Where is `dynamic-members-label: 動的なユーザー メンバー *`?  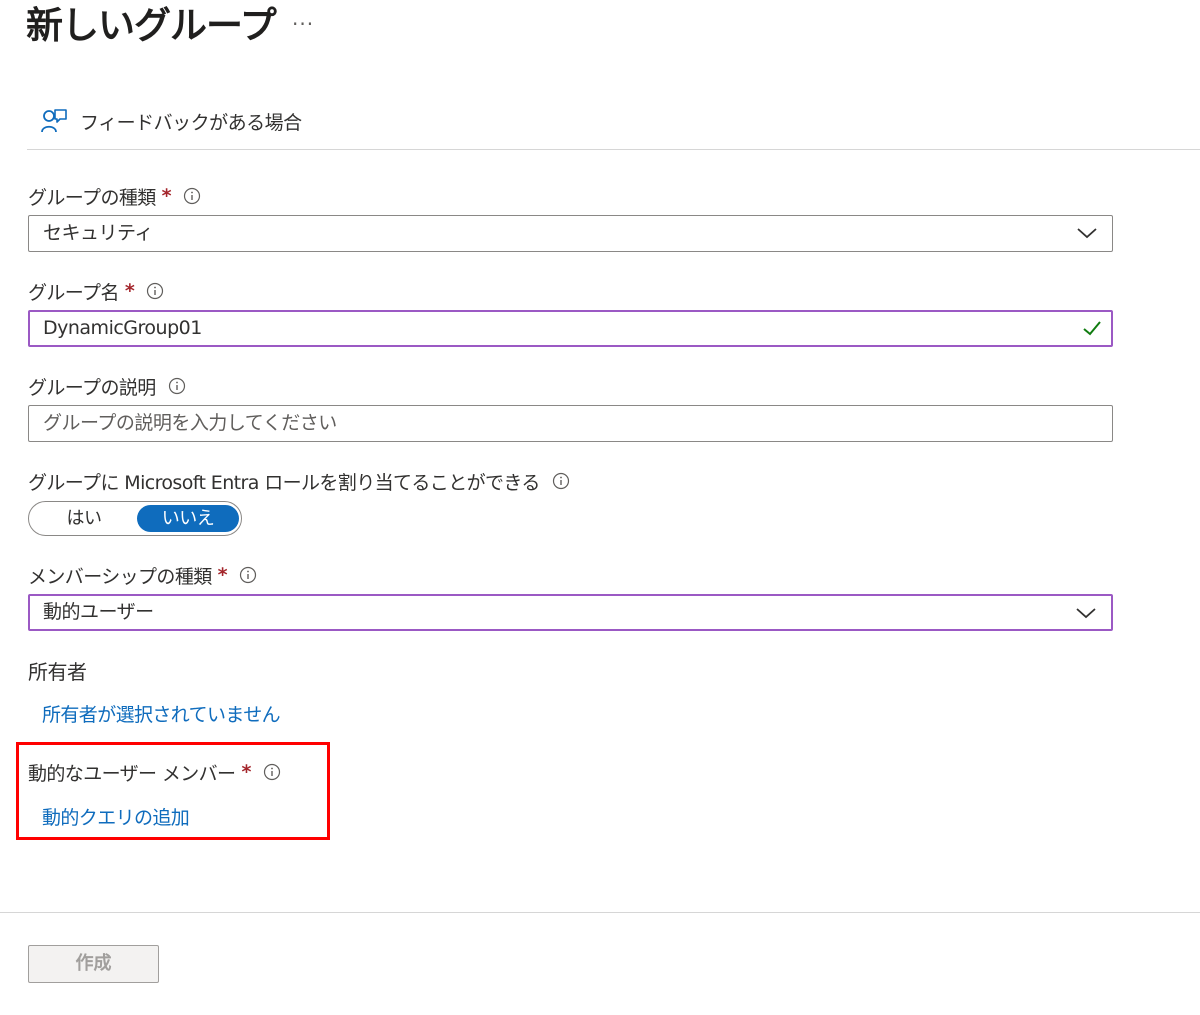 dynamic-members-label: 動的なユーザー メンバー * is located at coordinates (154, 772).